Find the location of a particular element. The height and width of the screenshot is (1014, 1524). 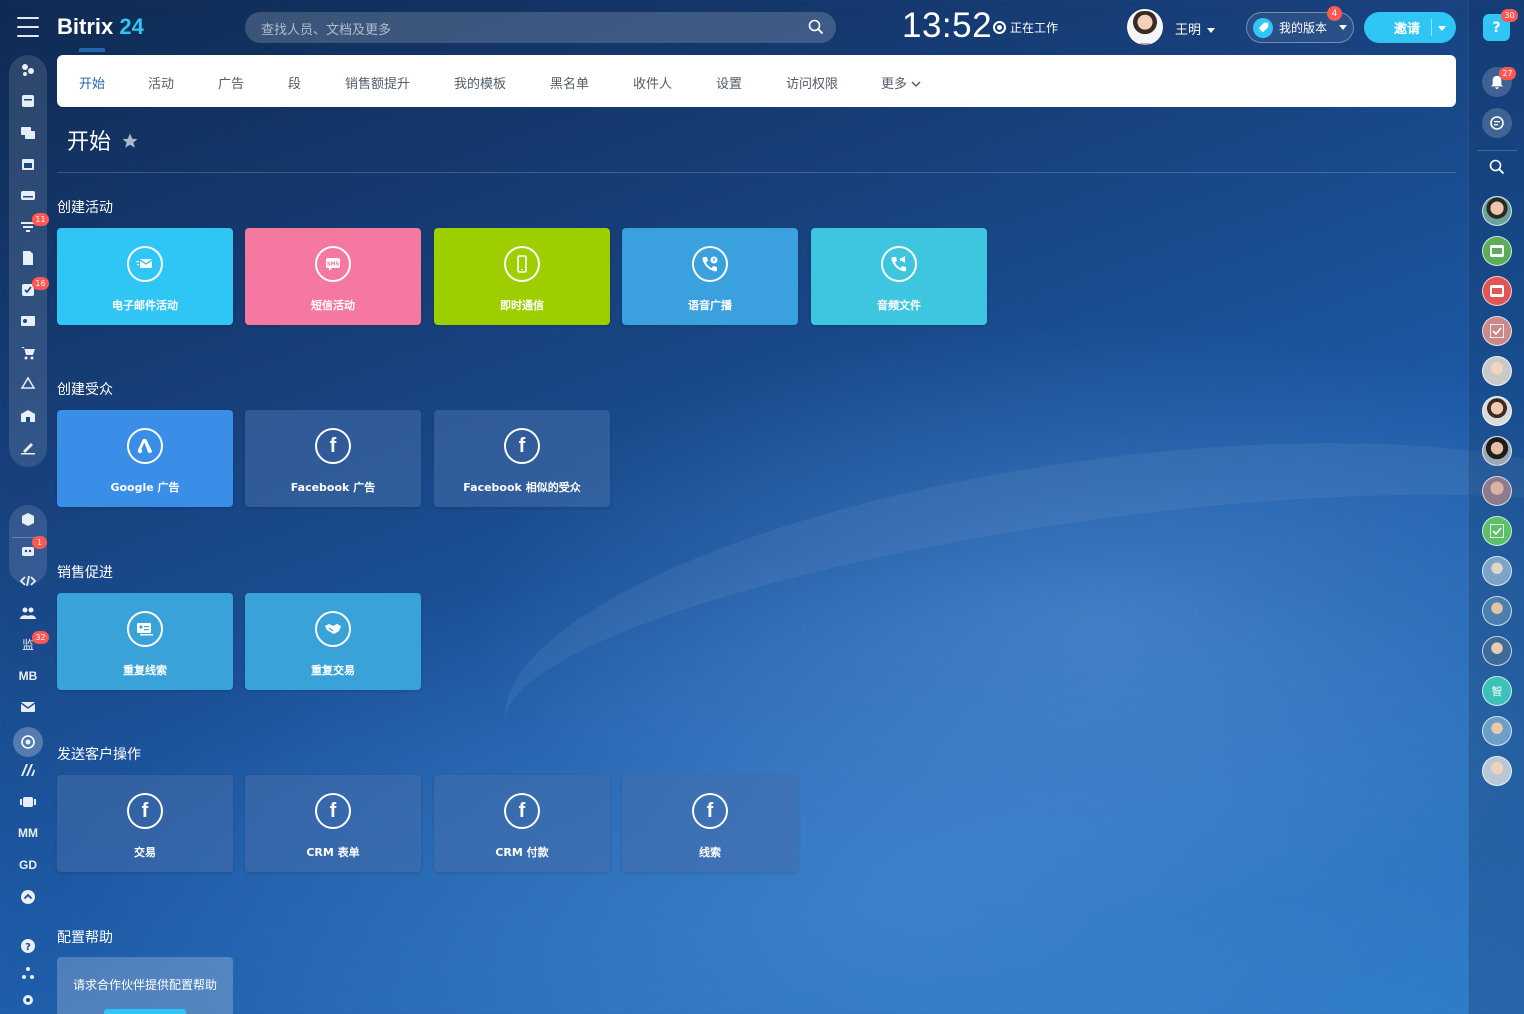

code-icon is located at coordinates (28, 581).